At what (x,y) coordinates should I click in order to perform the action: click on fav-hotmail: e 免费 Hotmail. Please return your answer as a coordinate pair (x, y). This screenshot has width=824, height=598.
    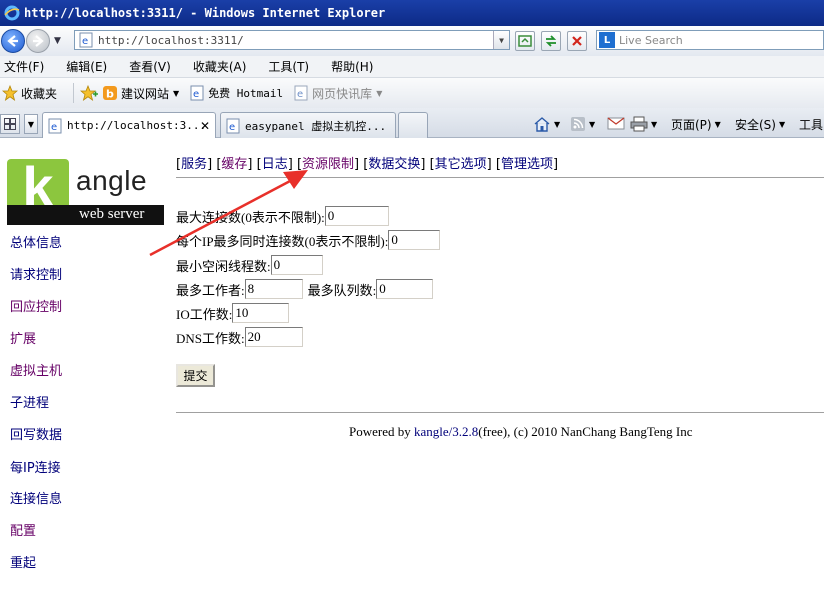
    Looking at the image, I should click on (236, 93).